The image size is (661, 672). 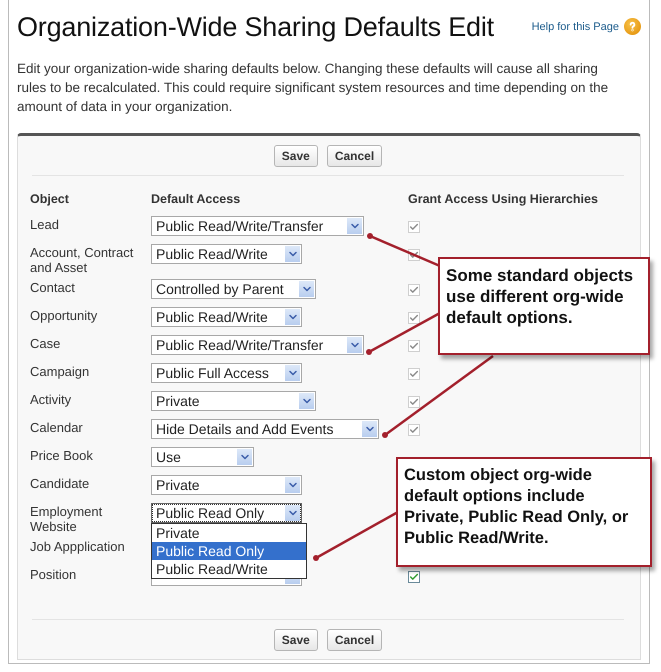 I want to click on column-header: Default Access, so click(x=196, y=199).